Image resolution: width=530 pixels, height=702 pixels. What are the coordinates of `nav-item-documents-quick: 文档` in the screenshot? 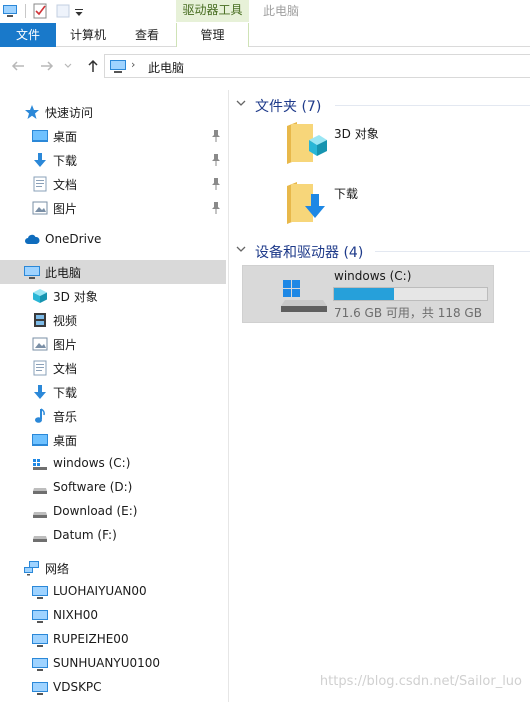 It's located at (113, 184).